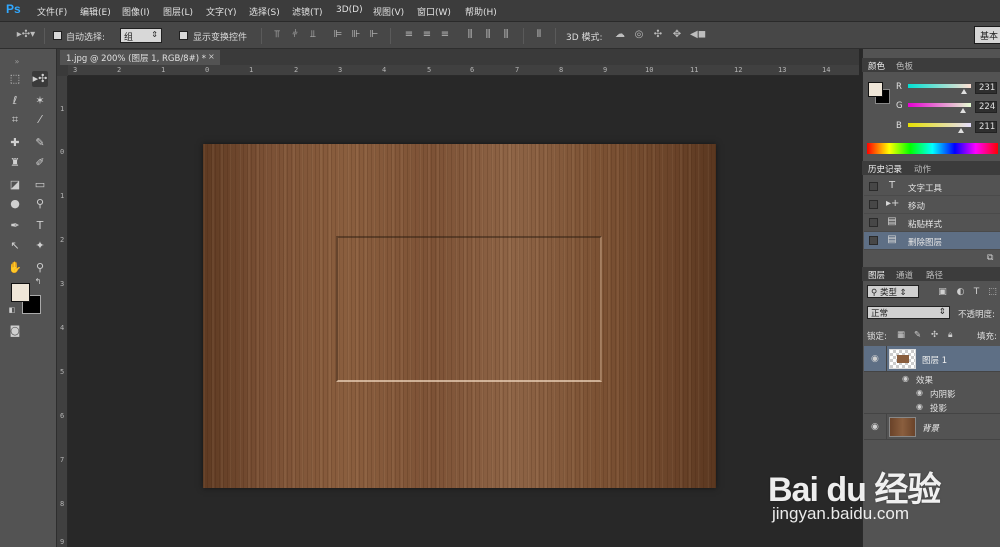 The height and width of the screenshot is (547, 1000). What do you see at coordinates (388, 11) in the screenshot?
I see `menu-view: 视图(V)` at bounding box center [388, 11].